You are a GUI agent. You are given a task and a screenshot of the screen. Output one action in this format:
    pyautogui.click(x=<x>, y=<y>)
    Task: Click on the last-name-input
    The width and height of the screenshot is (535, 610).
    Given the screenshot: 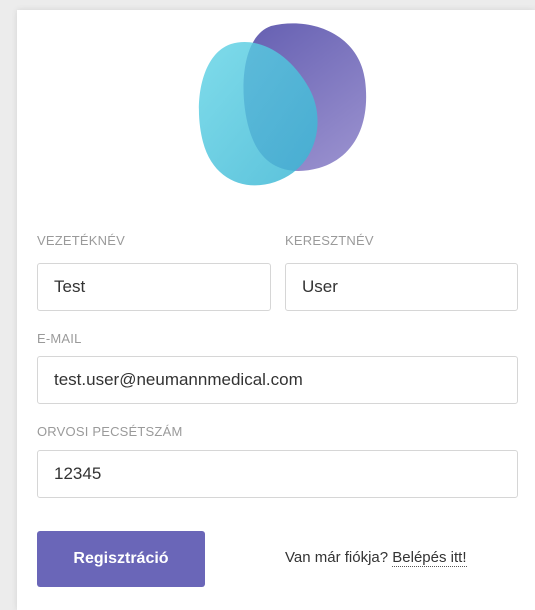 What is the action you would take?
    pyautogui.click(x=154, y=287)
    